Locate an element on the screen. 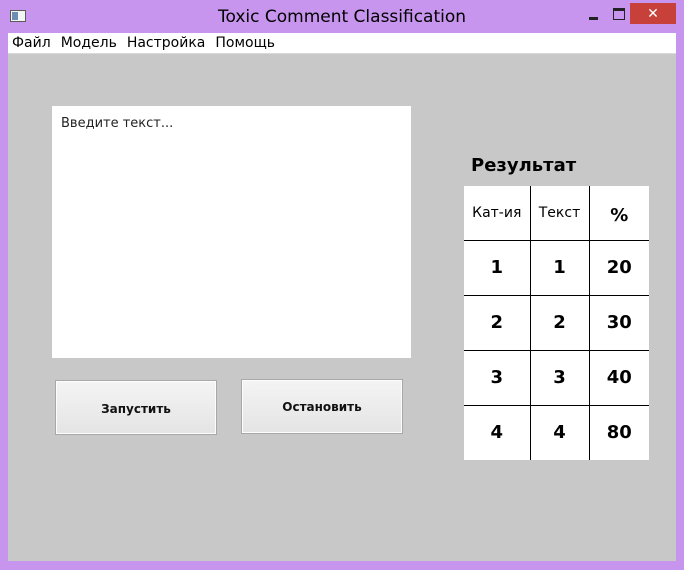 The image size is (684, 570). result-row: 3 3 40 is located at coordinates (556, 377).